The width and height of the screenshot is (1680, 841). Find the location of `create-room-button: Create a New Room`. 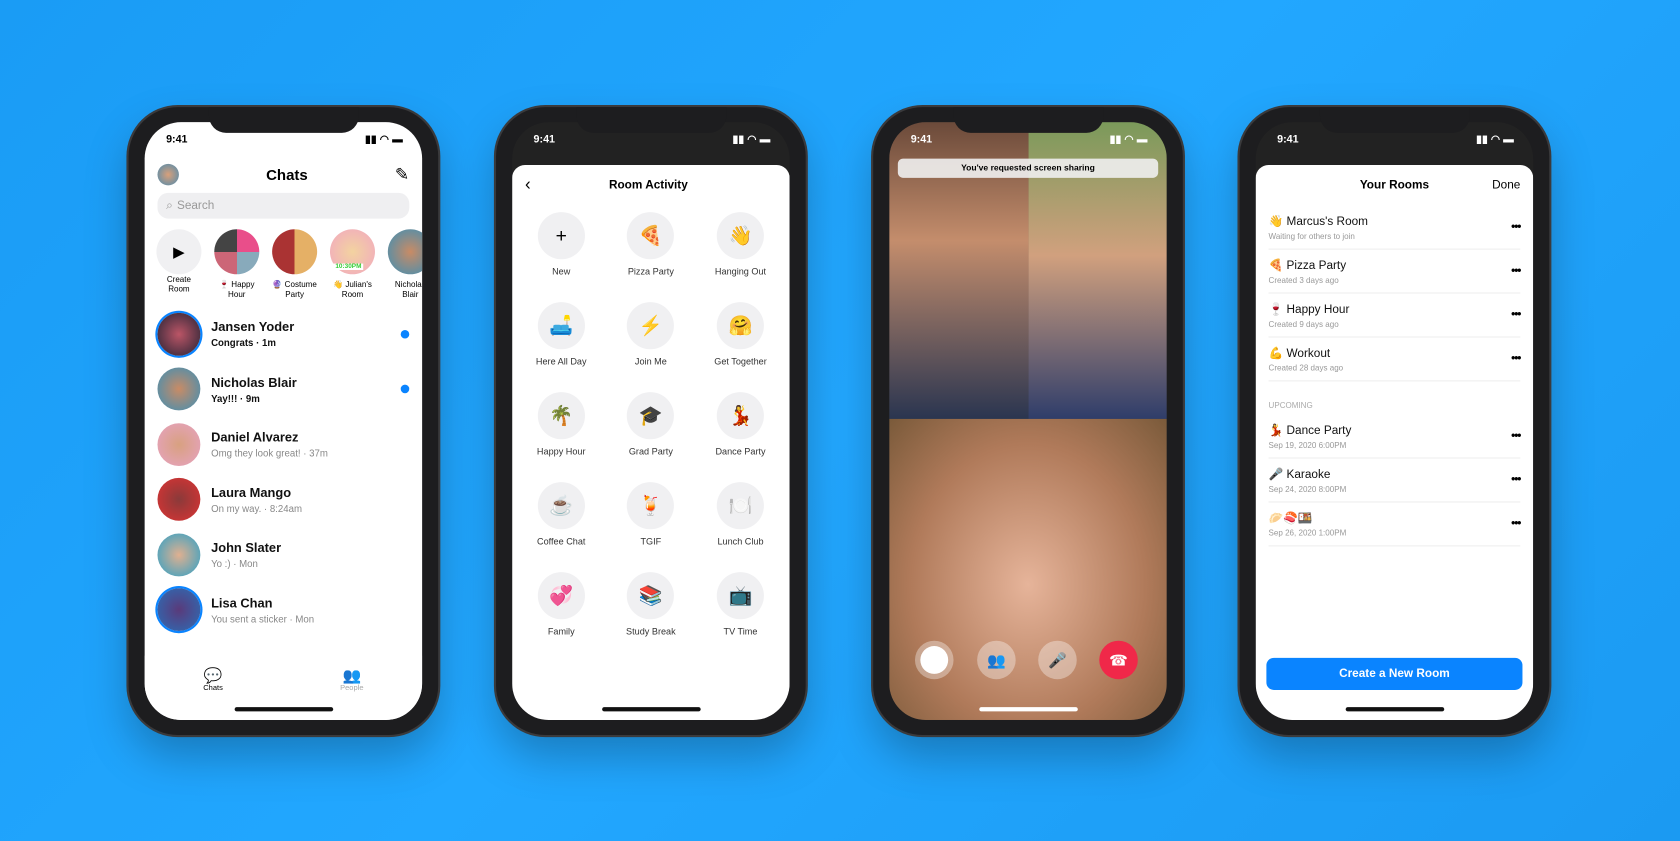

create-room-button: Create a New Room is located at coordinates (1394, 673).